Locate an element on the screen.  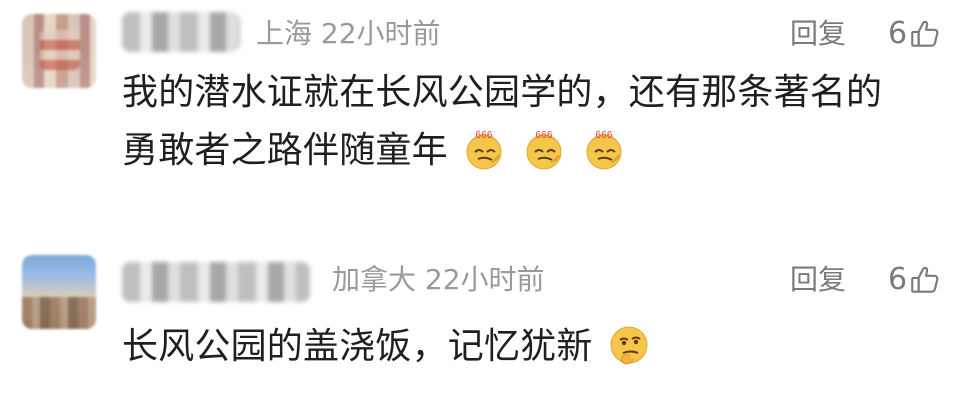
comment-line-2: 勇敢者之路伴随童年 666 666 666 is located at coordinates (542, 151).